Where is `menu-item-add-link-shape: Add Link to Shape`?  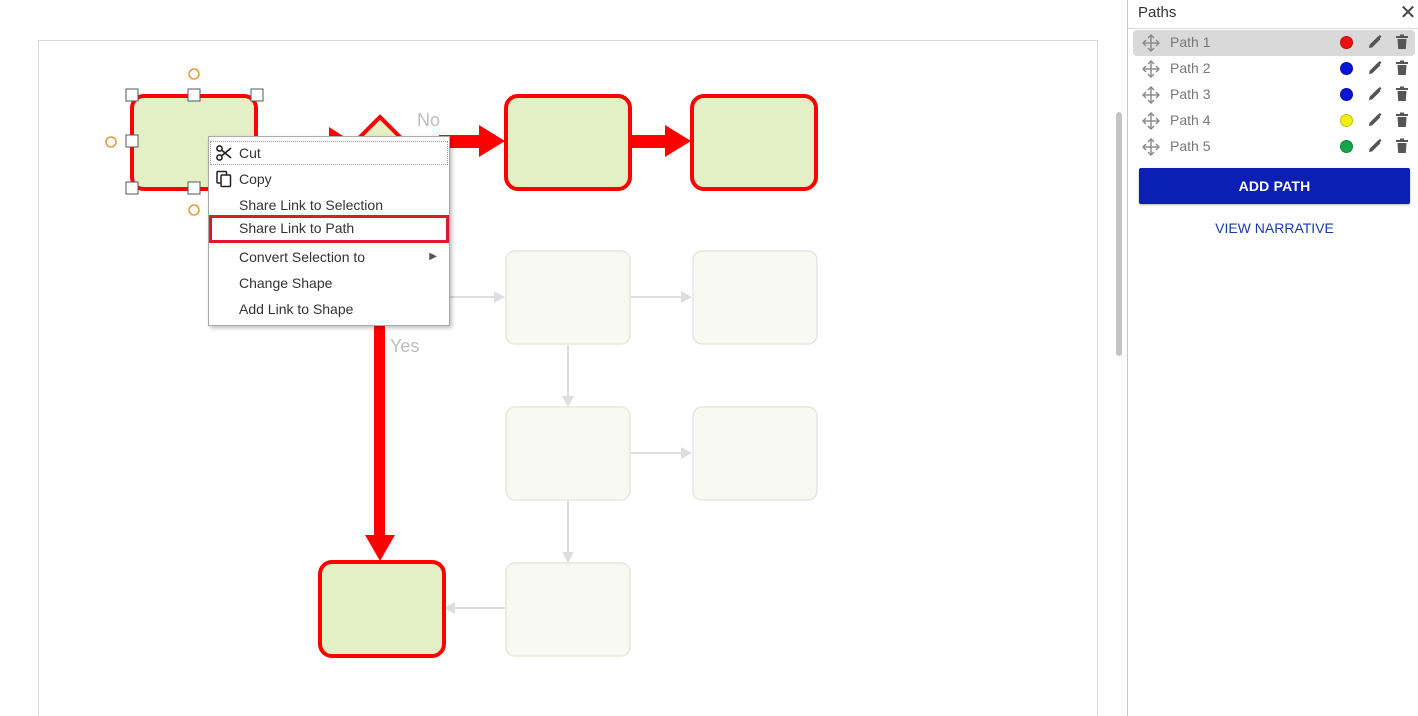
menu-item-add-link-shape: Add Link to Shape is located at coordinates (329, 309).